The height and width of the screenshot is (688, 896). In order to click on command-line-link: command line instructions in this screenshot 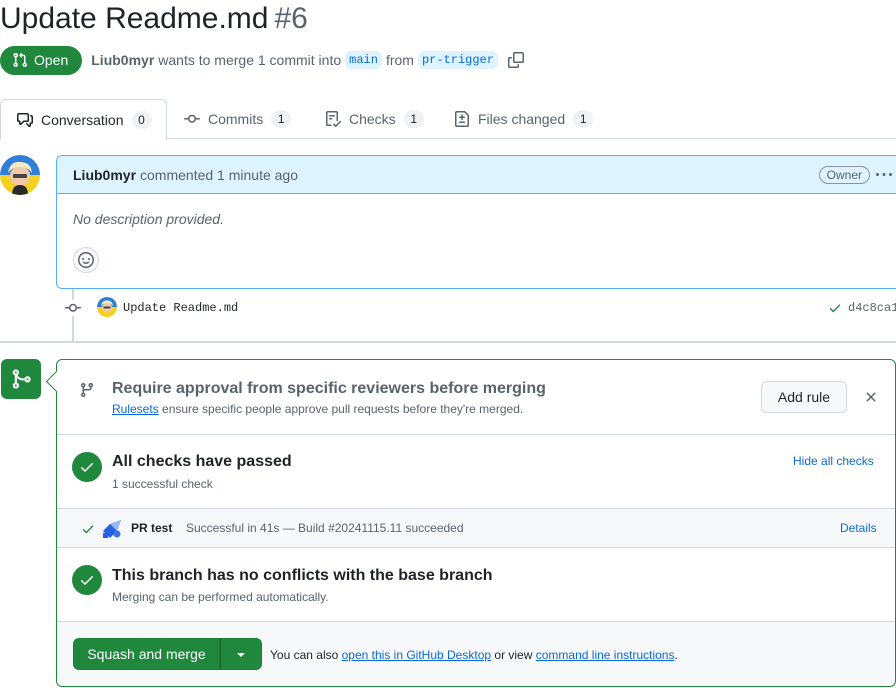, I will do `click(605, 655)`.